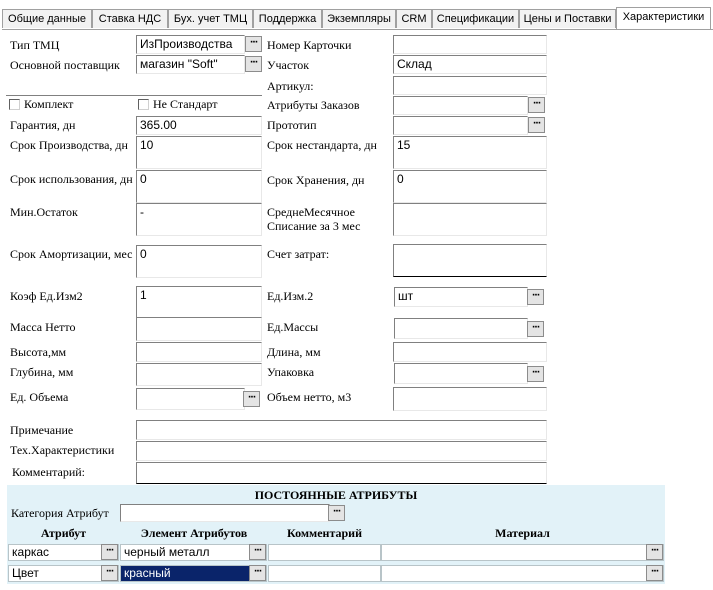 This screenshot has height=590, width=713. What do you see at coordinates (199, 352) in the screenshot?
I see `vysota-field` at bounding box center [199, 352].